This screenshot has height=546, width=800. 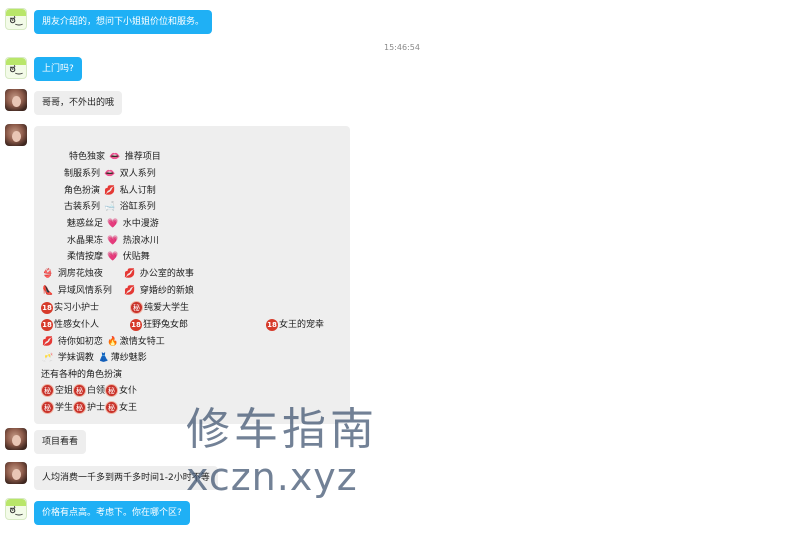 I want to click on bathtub-icon: 🛁, so click(x=110, y=207).